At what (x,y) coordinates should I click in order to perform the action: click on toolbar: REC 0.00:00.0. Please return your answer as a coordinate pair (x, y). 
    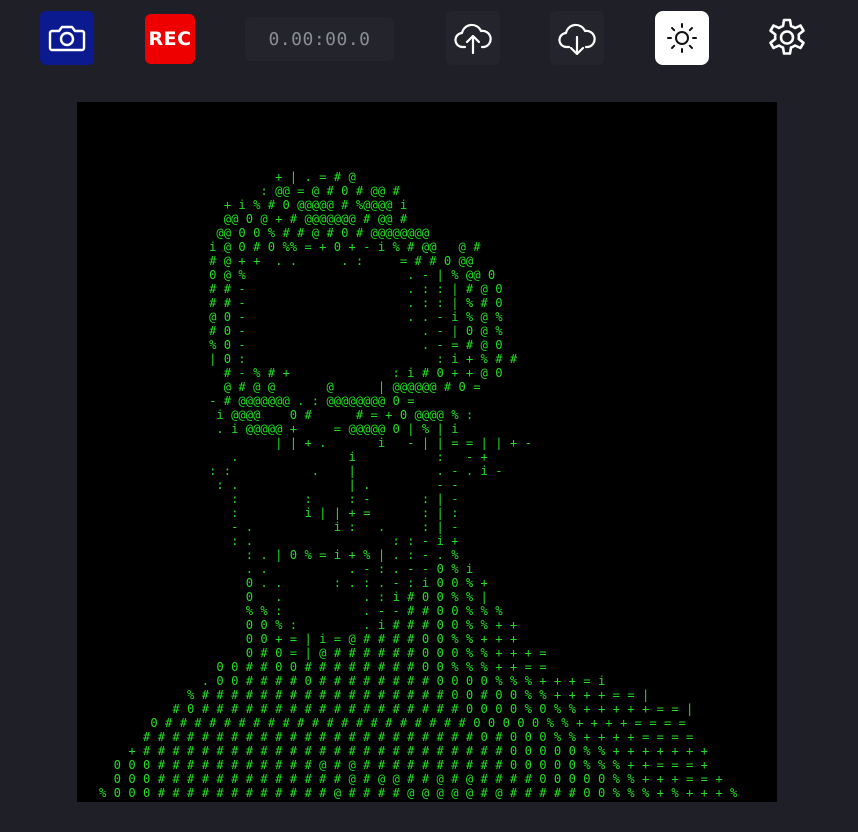
    Looking at the image, I should click on (429, 40).